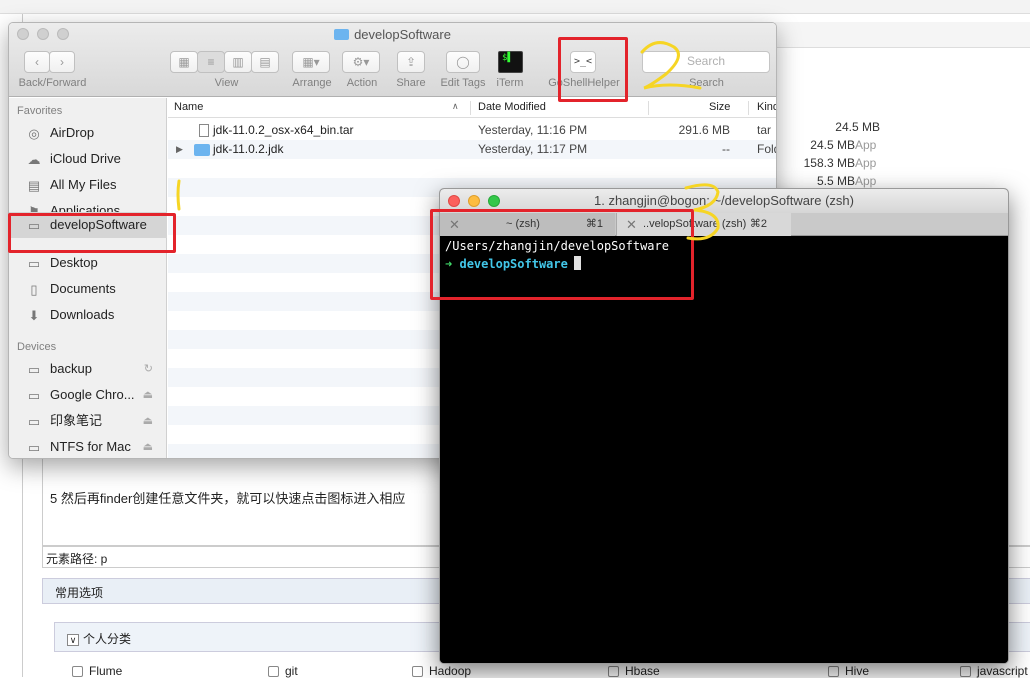 This screenshot has height=678, width=1030. Describe the element at coordinates (97, 671) in the screenshot. I see `category-checkbox: Flume` at that location.